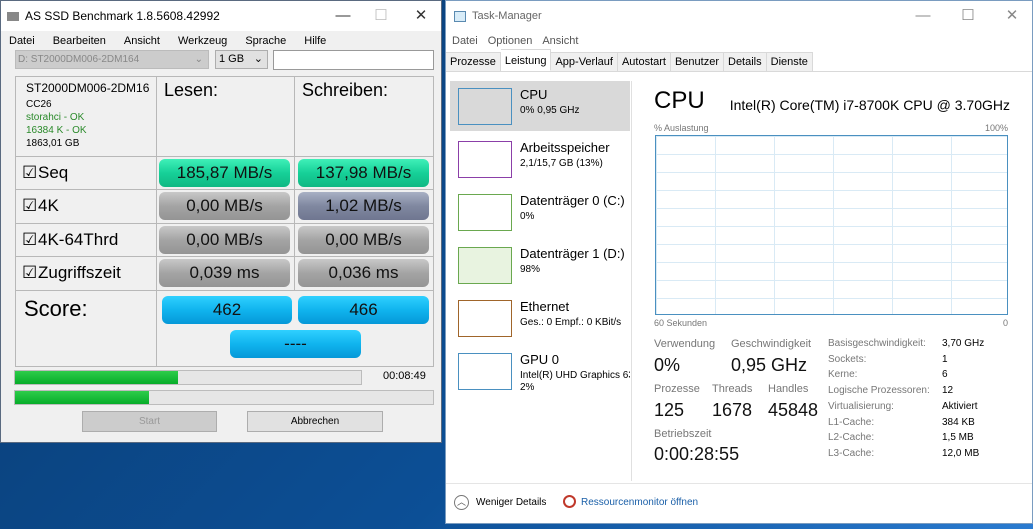  What do you see at coordinates (364, 116) in the screenshot?
I see `write-header-cell: Schreiben:` at bounding box center [364, 116].